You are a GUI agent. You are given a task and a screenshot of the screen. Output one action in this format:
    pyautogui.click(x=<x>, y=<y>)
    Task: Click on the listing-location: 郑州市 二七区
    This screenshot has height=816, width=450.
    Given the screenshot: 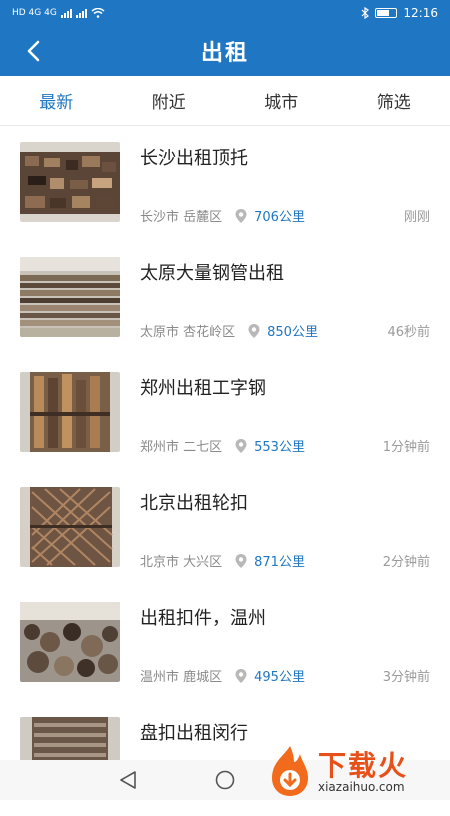 What is the action you would take?
    pyautogui.click(x=181, y=445)
    